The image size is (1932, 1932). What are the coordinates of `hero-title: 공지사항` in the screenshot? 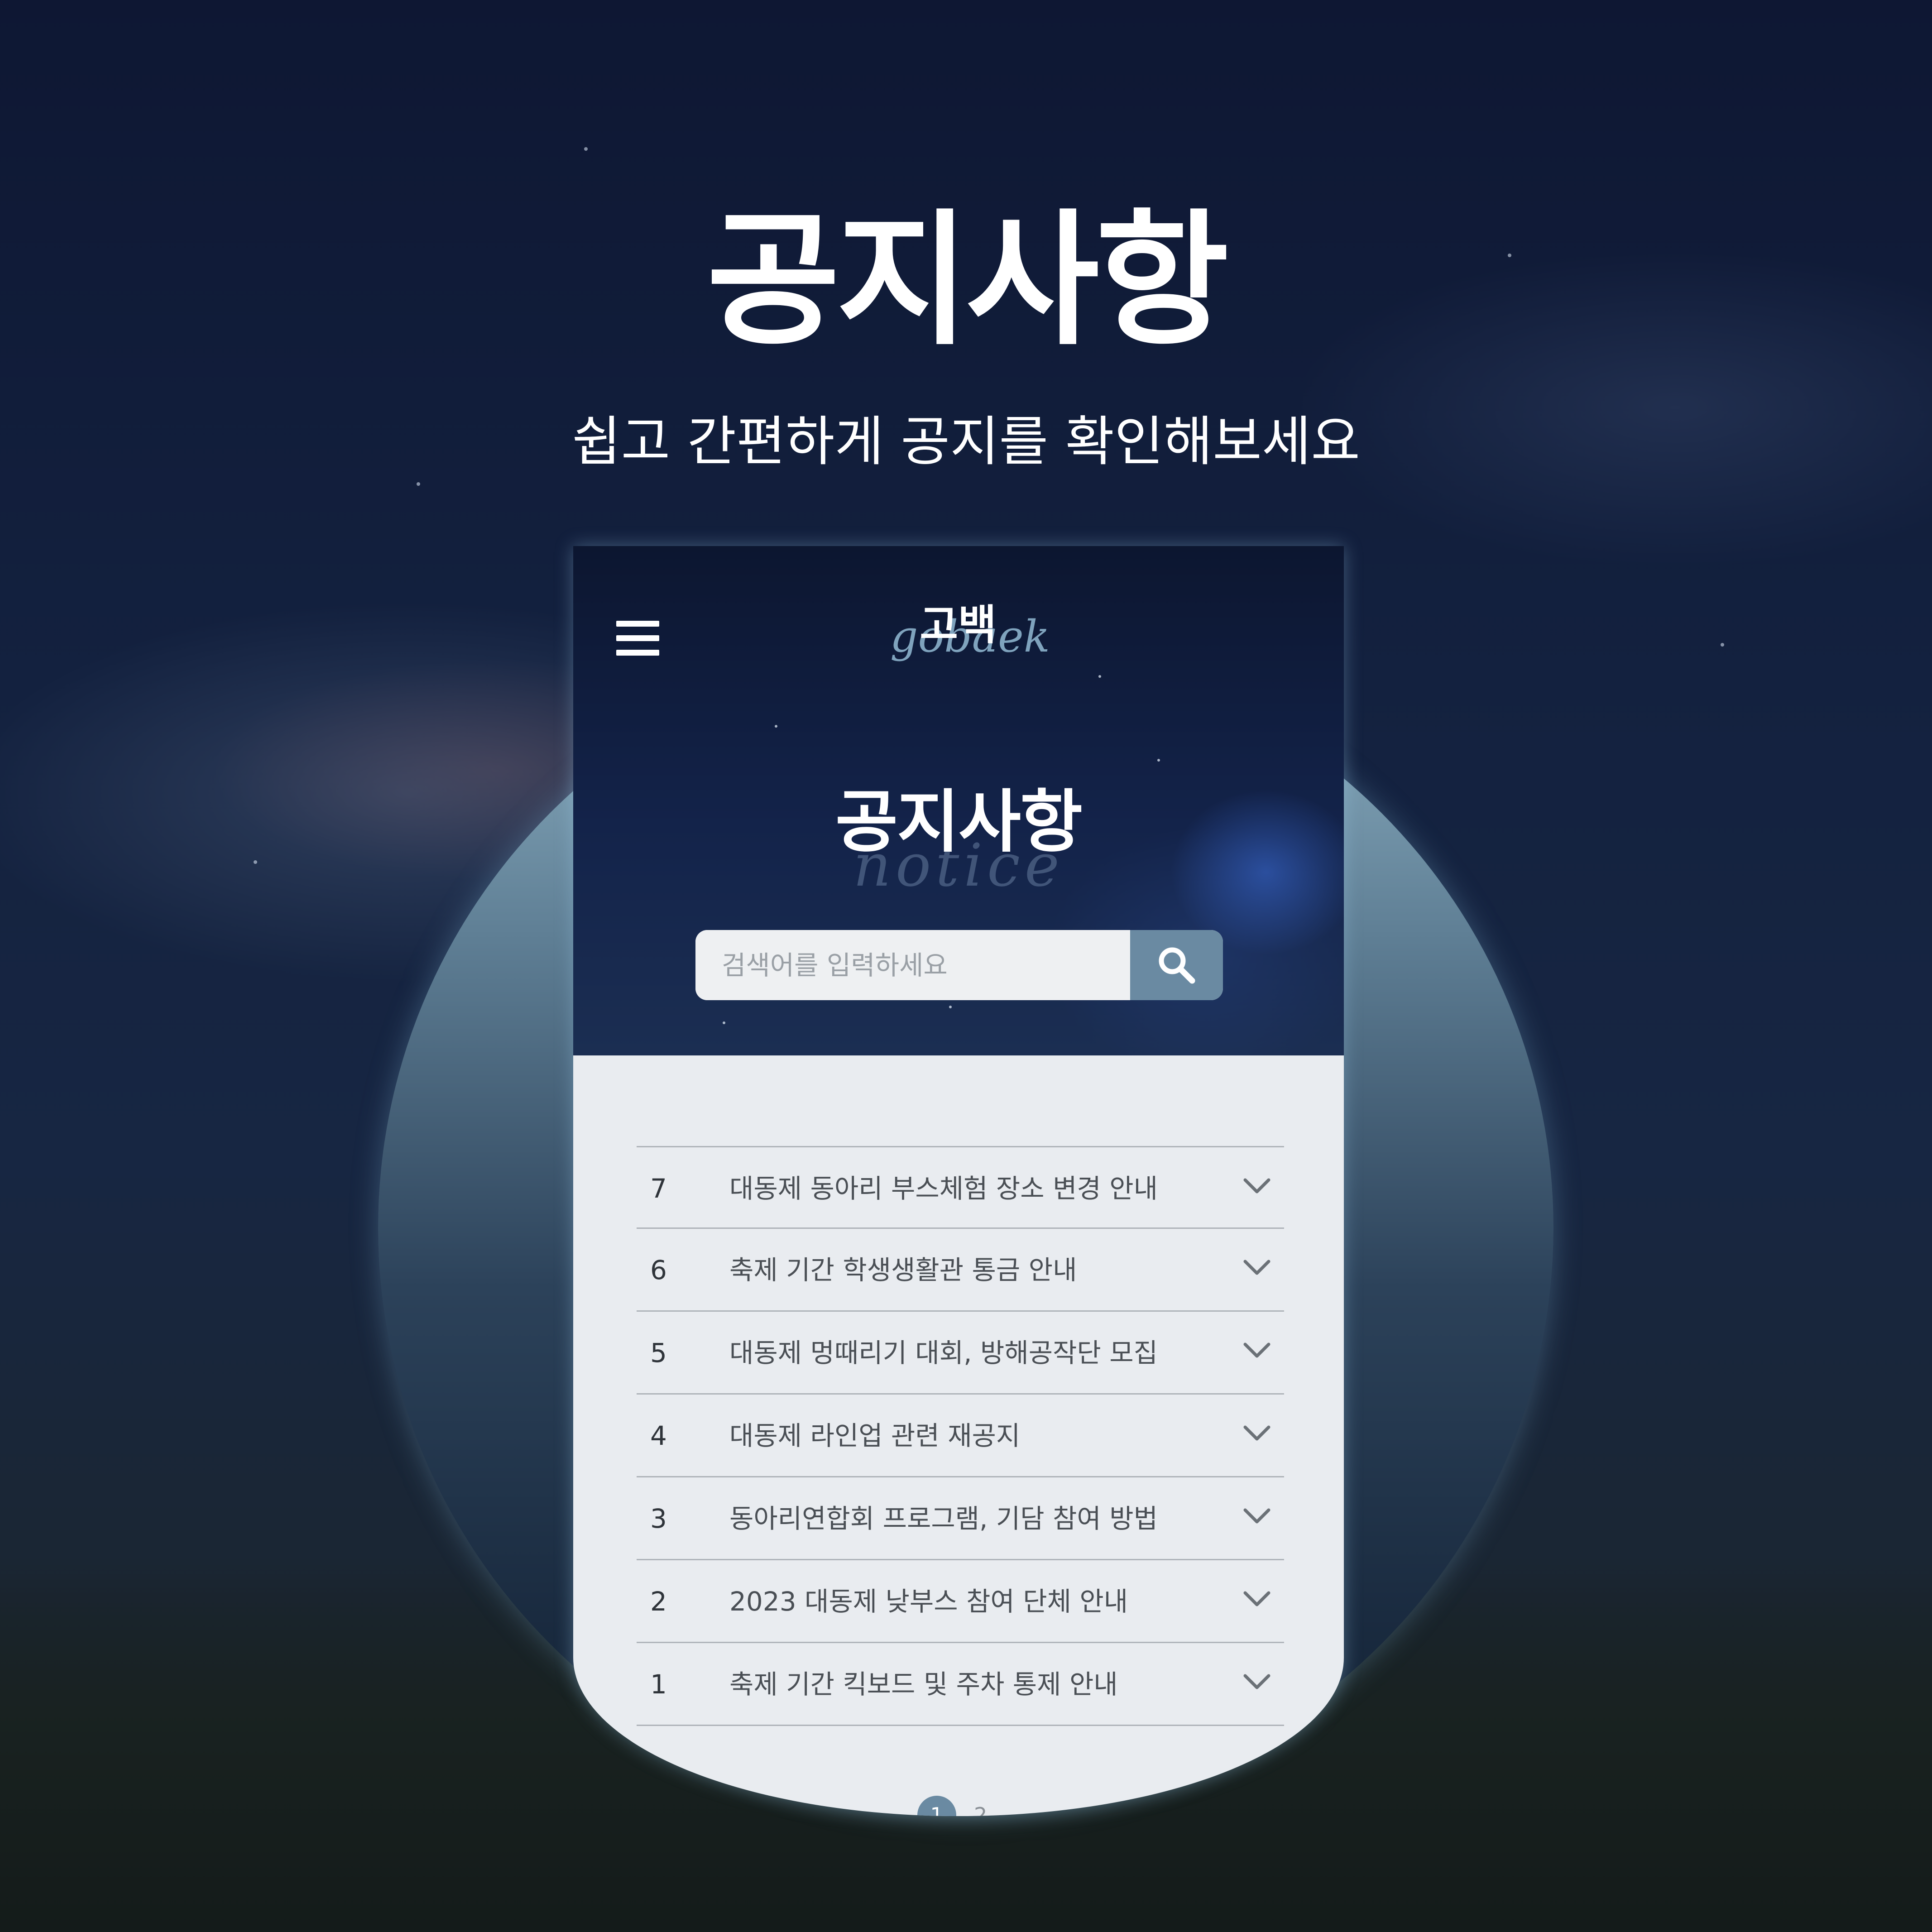 It's located at (967, 281).